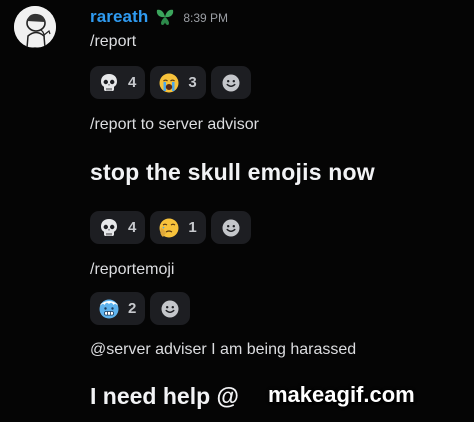  I want to click on avatar, so click(35, 27).